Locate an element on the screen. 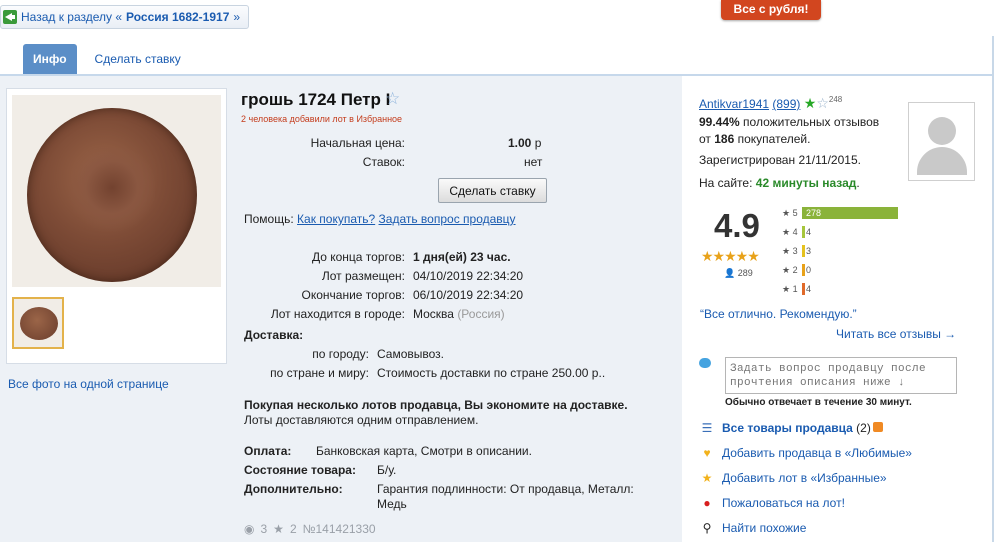 Image resolution: width=996 pixels, height=542 pixels. coin-image is located at coordinates (112, 195).